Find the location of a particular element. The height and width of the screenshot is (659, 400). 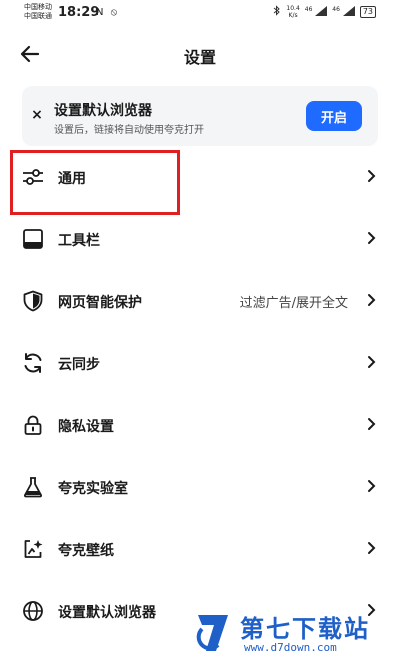

watermark-logo-icon is located at coordinates (212, 633).